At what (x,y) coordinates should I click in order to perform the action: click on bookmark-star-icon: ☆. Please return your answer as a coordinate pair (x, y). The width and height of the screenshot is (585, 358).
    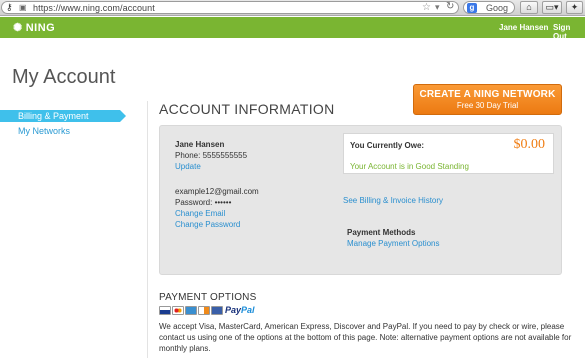
    Looking at the image, I should click on (426, 7).